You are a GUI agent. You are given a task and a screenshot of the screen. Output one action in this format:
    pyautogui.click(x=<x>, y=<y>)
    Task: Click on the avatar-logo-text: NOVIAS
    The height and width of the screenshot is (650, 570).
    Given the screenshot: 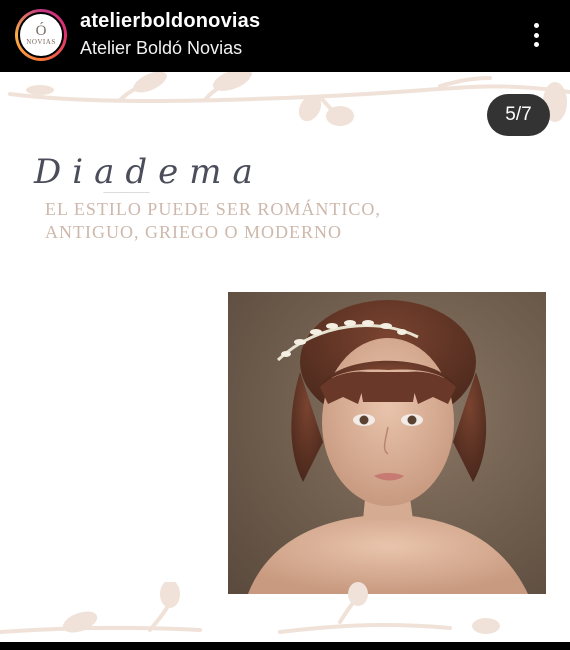 What is the action you would take?
    pyautogui.click(x=41, y=42)
    